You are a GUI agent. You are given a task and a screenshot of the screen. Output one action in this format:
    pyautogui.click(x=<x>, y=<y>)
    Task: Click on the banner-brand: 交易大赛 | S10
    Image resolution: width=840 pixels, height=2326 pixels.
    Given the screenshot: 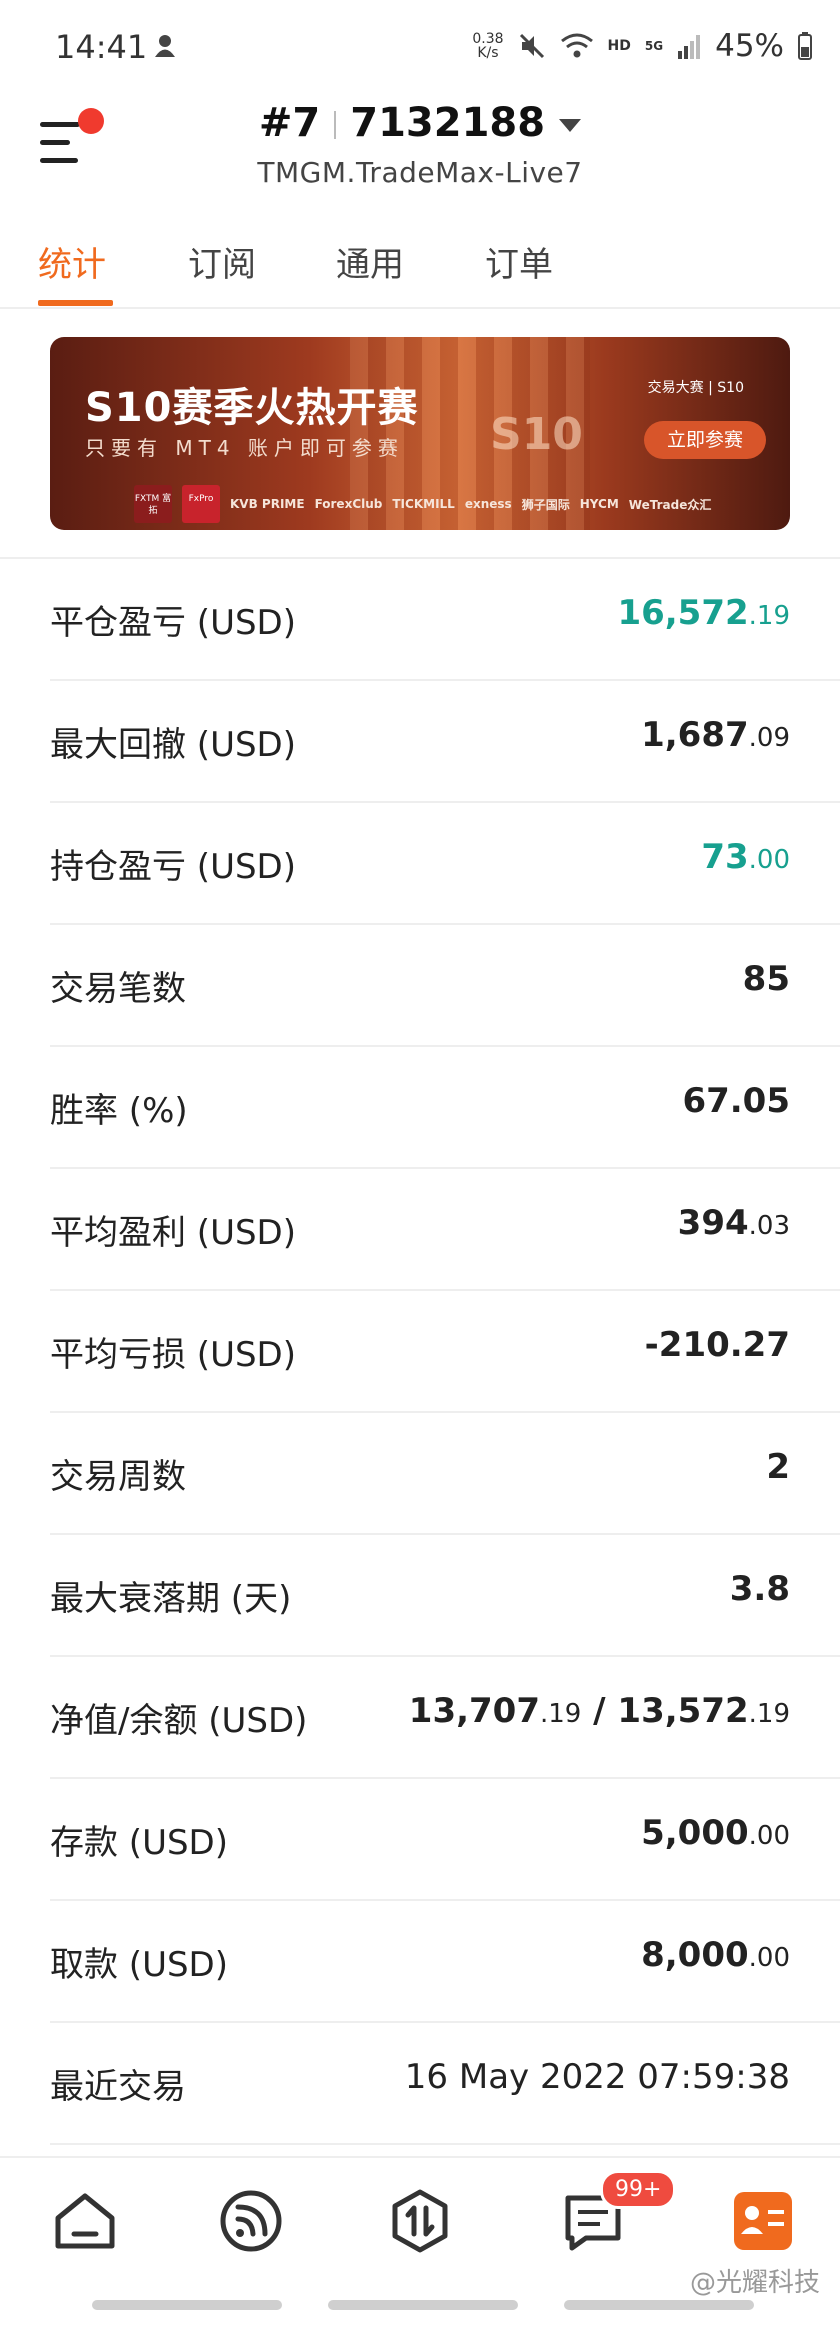 What is the action you would take?
    pyautogui.click(x=695, y=388)
    